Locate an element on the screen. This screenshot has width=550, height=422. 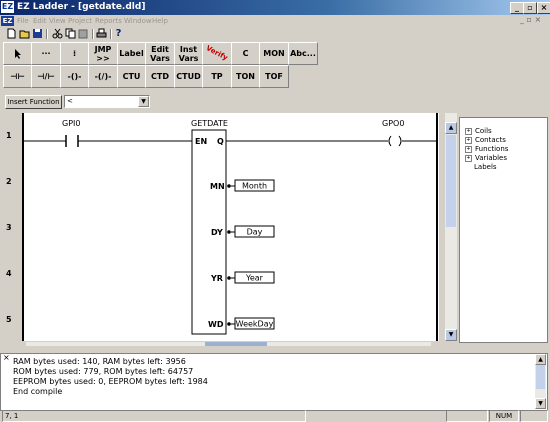
select-arrow-tool is located at coordinates (17, 53).